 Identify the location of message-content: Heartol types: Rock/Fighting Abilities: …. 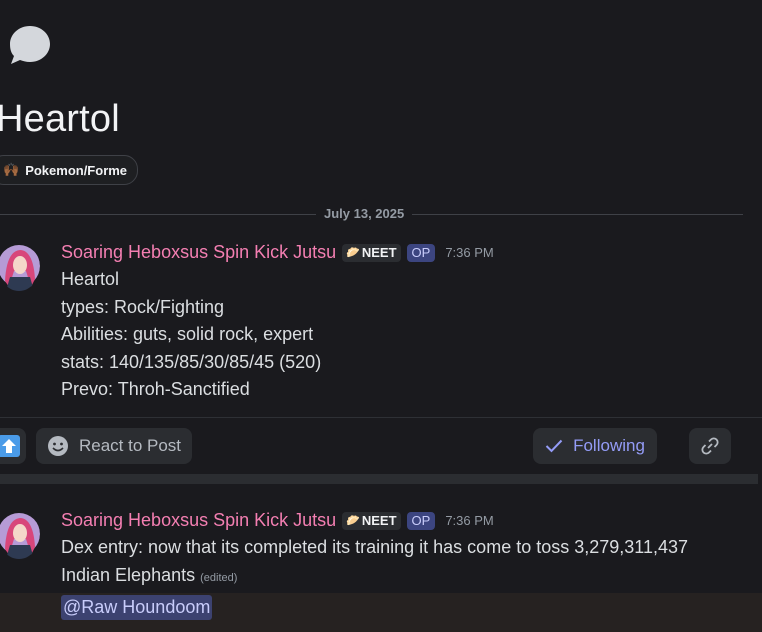
(191, 335).